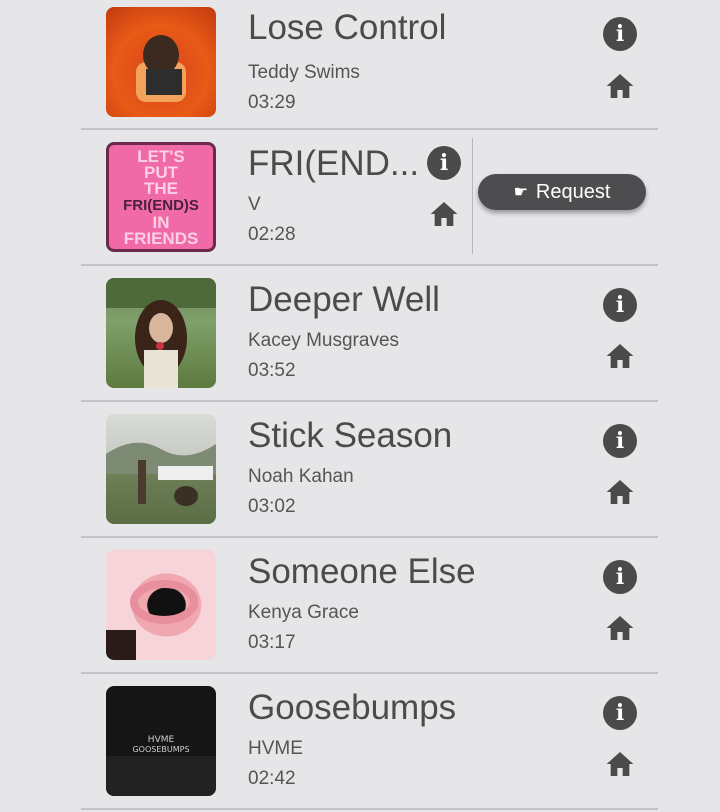  I want to click on request-label: Request, so click(573, 191).